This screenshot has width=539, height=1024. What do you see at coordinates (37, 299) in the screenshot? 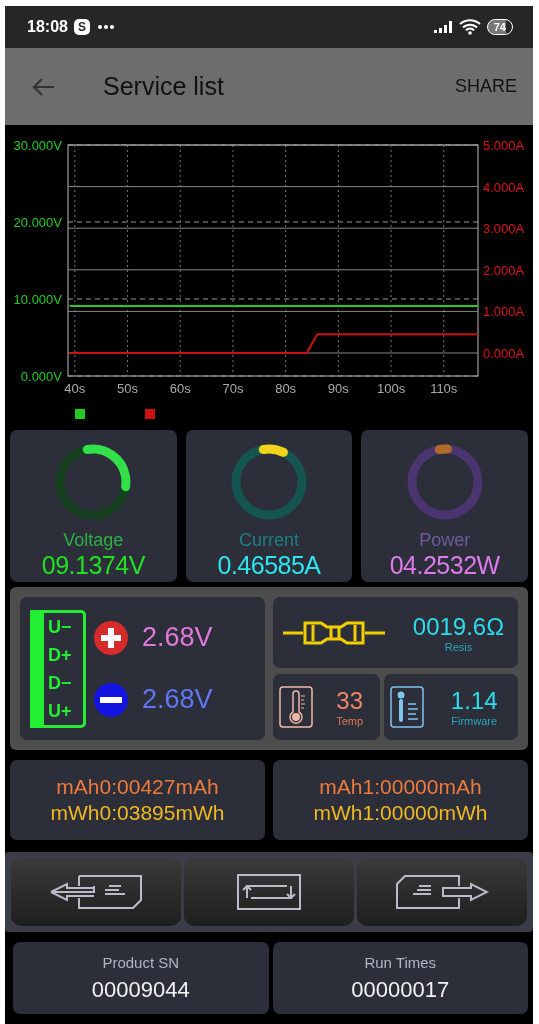
I see `axis-label: 10.000V` at bounding box center [37, 299].